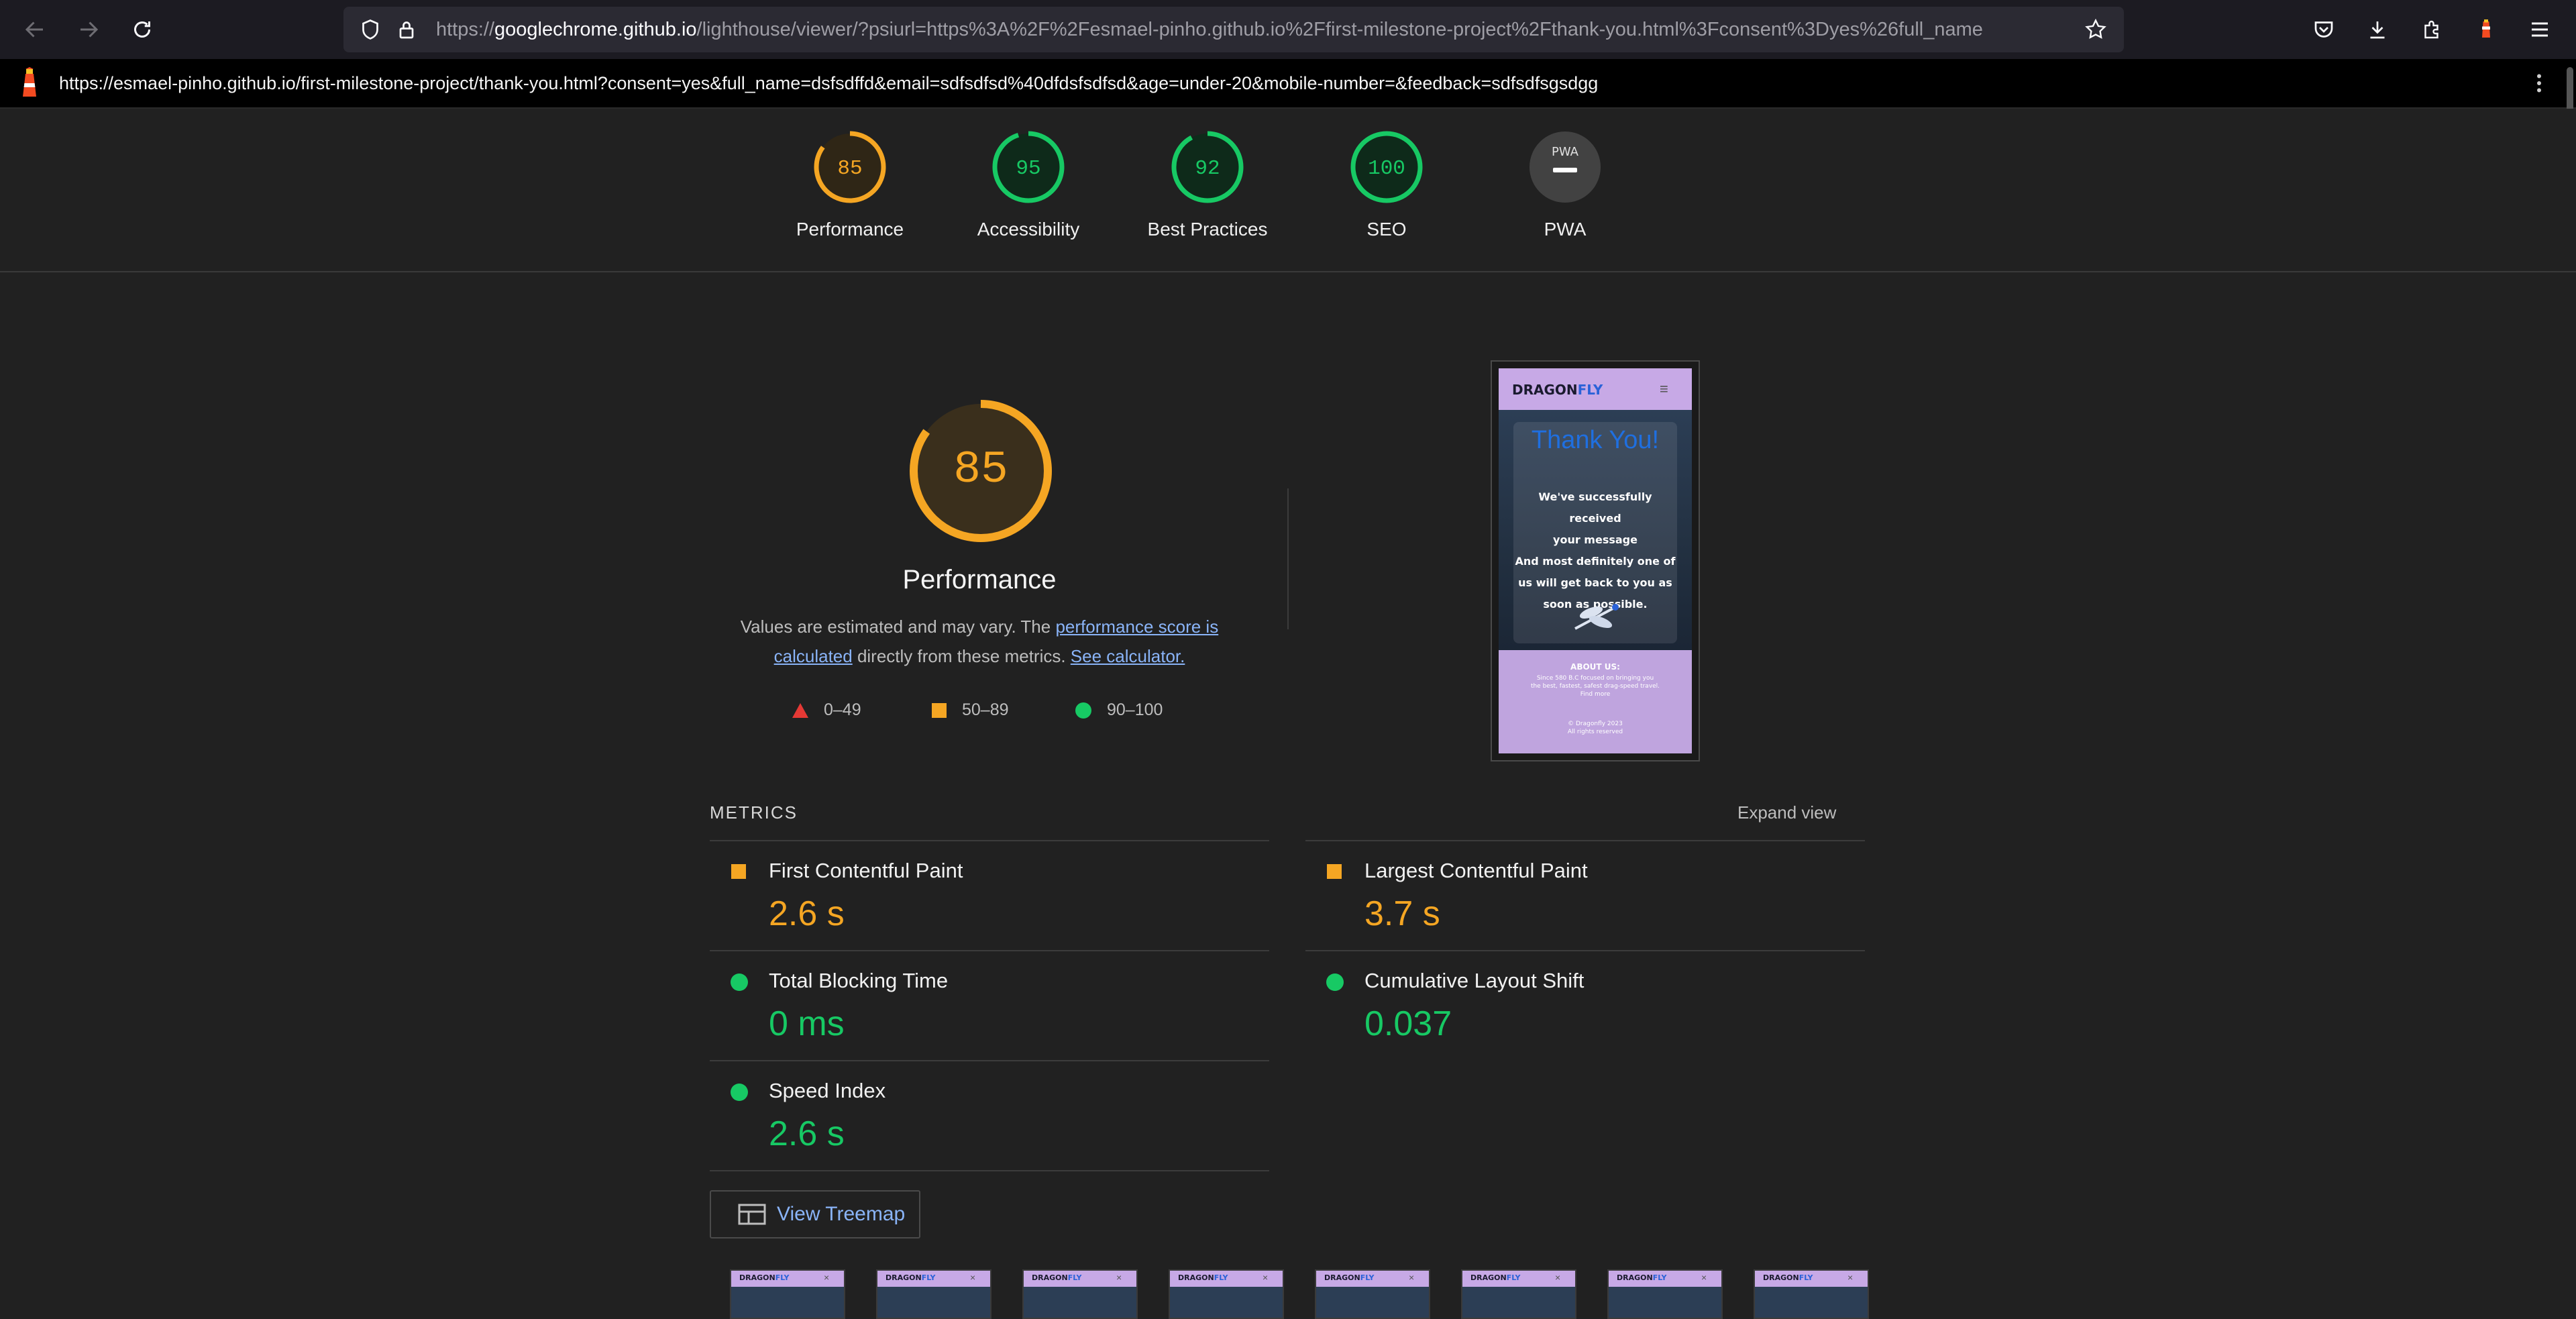 This screenshot has width=2576, height=1319. What do you see at coordinates (1595, 678) in the screenshot?
I see `about-lines-line: Since 580 B.C focused on bringing you` at bounding box center [1595, 678].